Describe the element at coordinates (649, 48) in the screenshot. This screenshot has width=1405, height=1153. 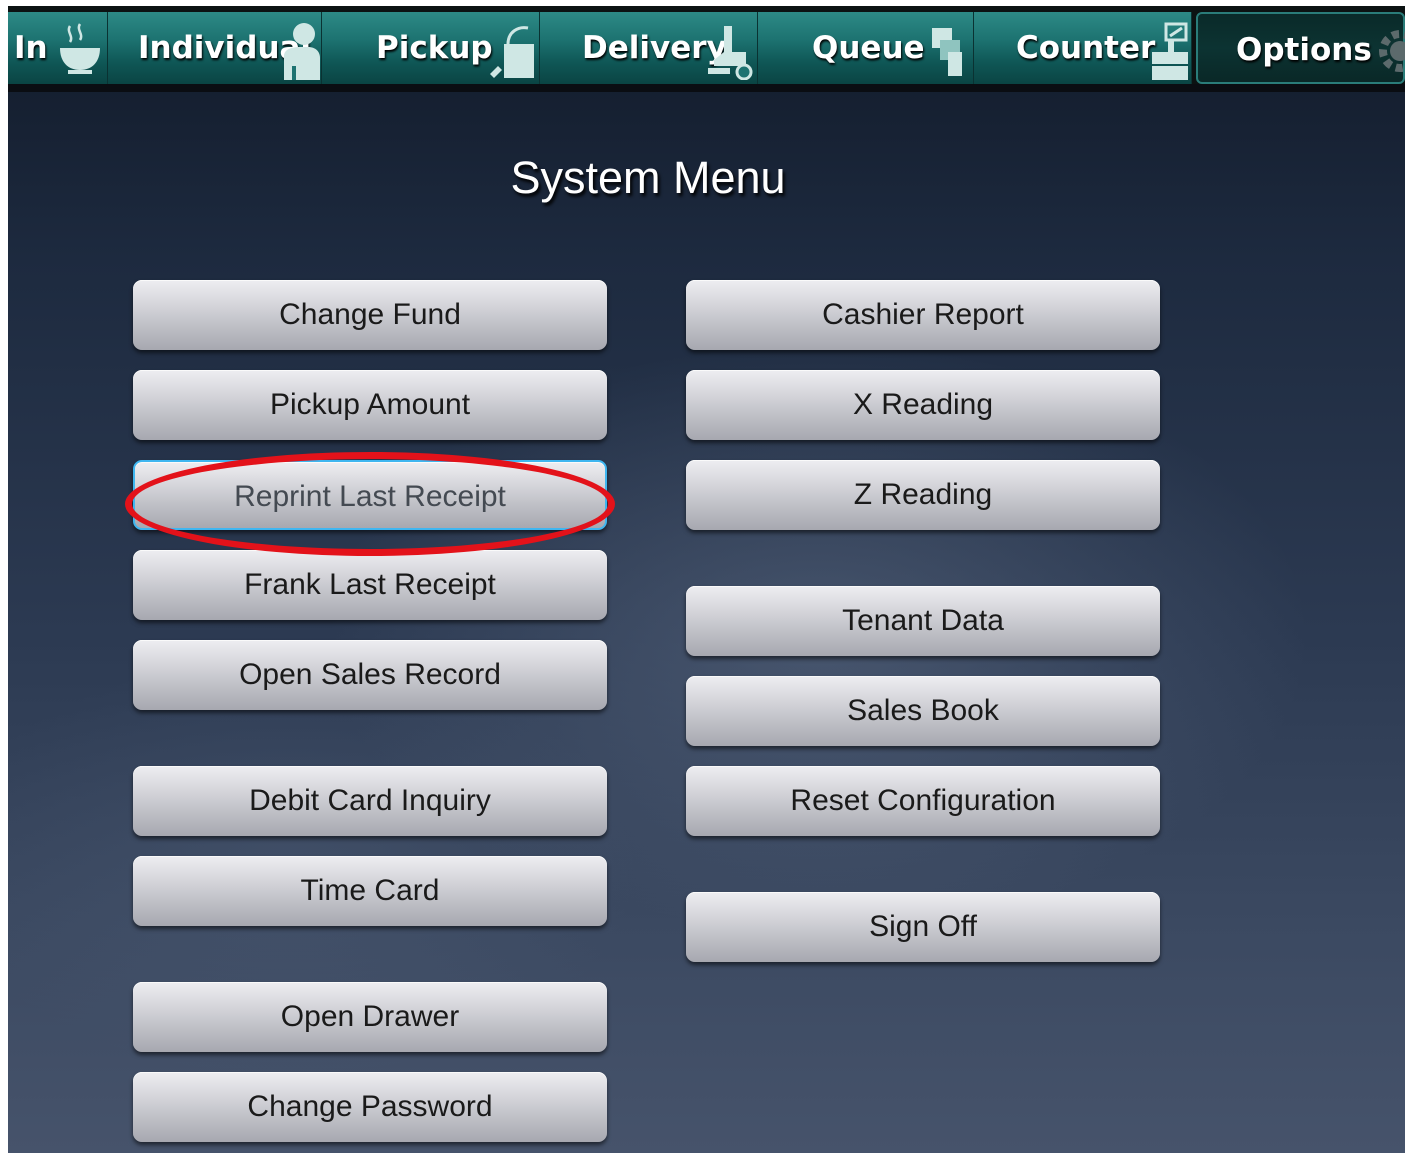
I see `tab-delivery: Delivery` at that location.